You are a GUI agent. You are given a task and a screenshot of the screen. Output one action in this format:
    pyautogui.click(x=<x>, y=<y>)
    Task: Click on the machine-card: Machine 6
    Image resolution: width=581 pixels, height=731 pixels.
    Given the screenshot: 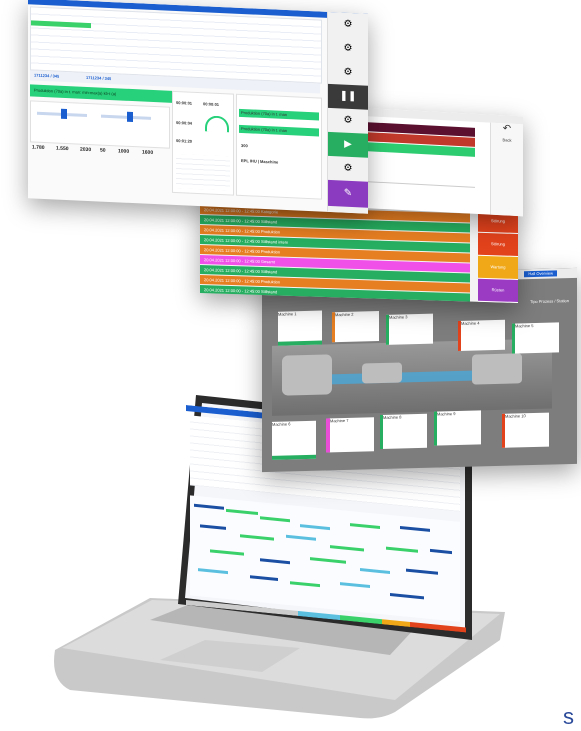 What is the action you would take?
    pyautogui.click(x=294, y=440)
    